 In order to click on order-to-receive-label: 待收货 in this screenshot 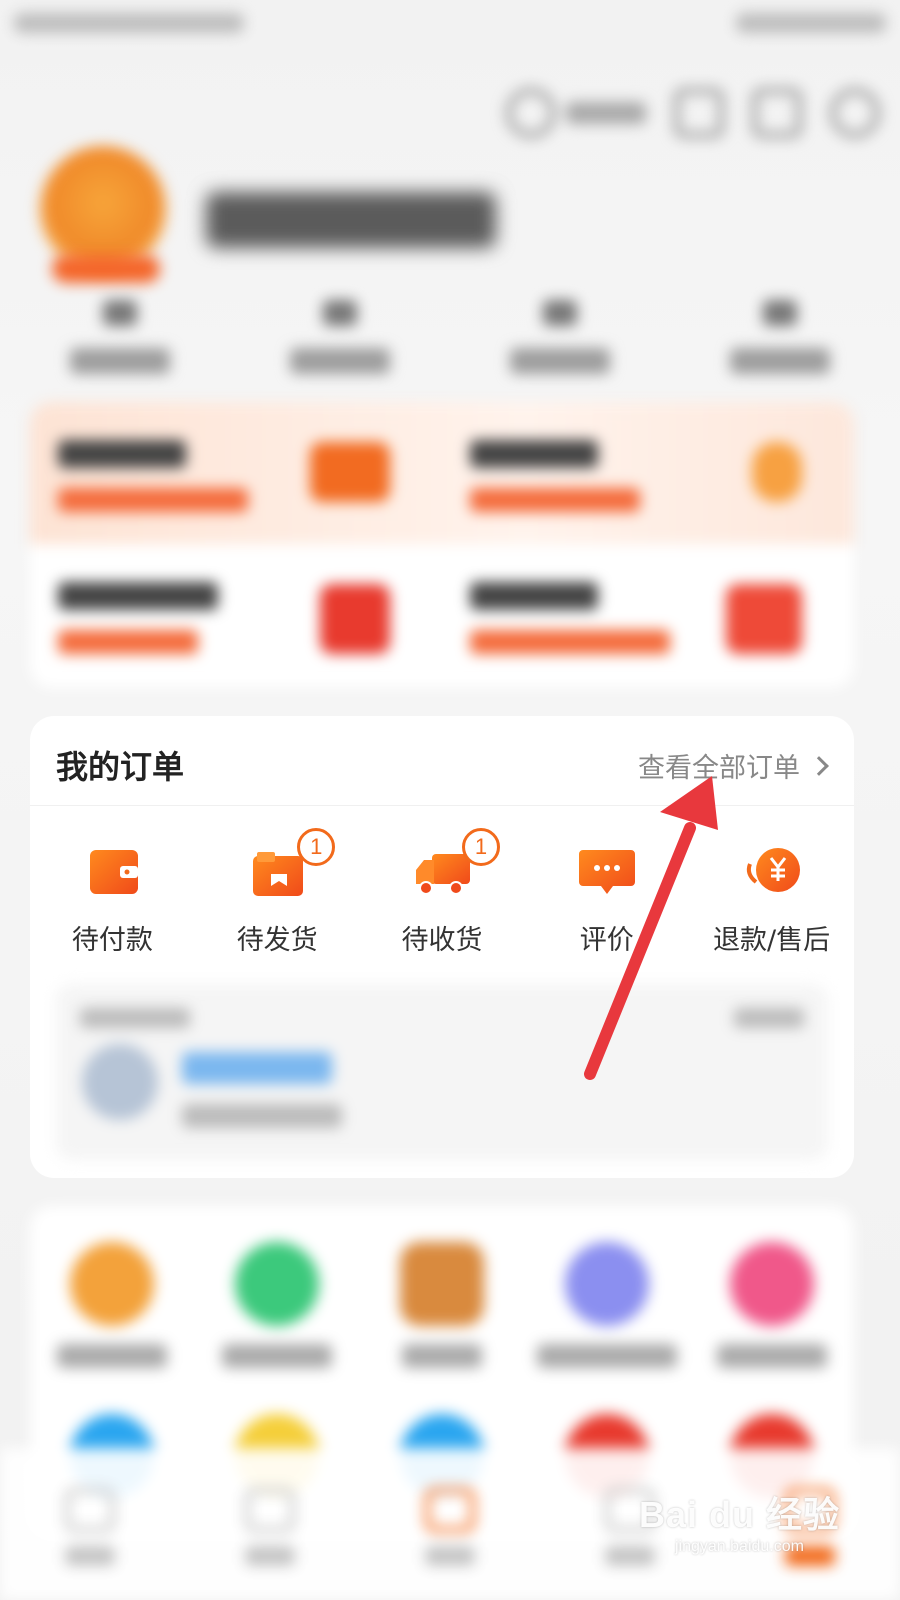, I will do `click(442, 940)`.